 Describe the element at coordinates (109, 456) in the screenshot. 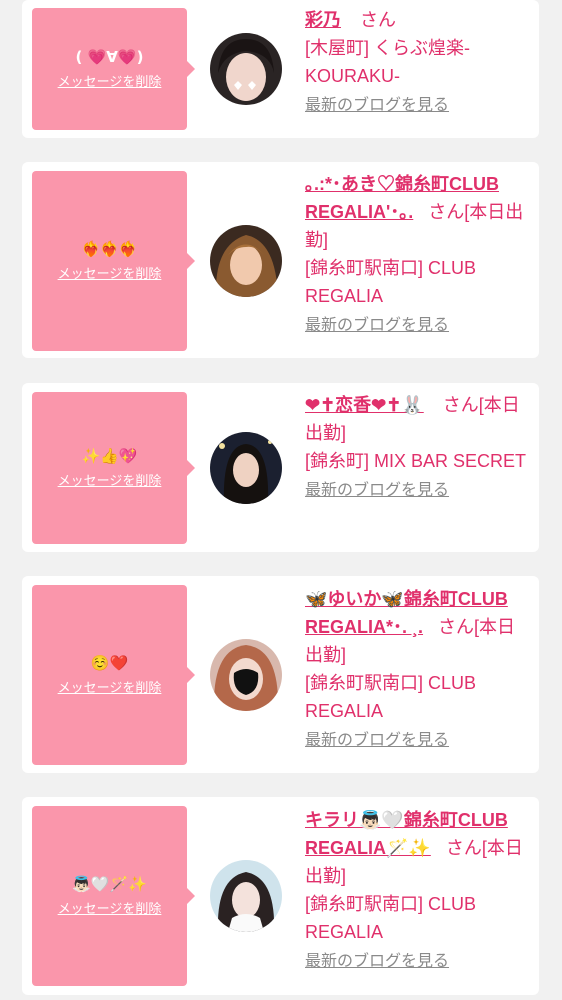

I see `message-text: ✨👍💖` at that location.